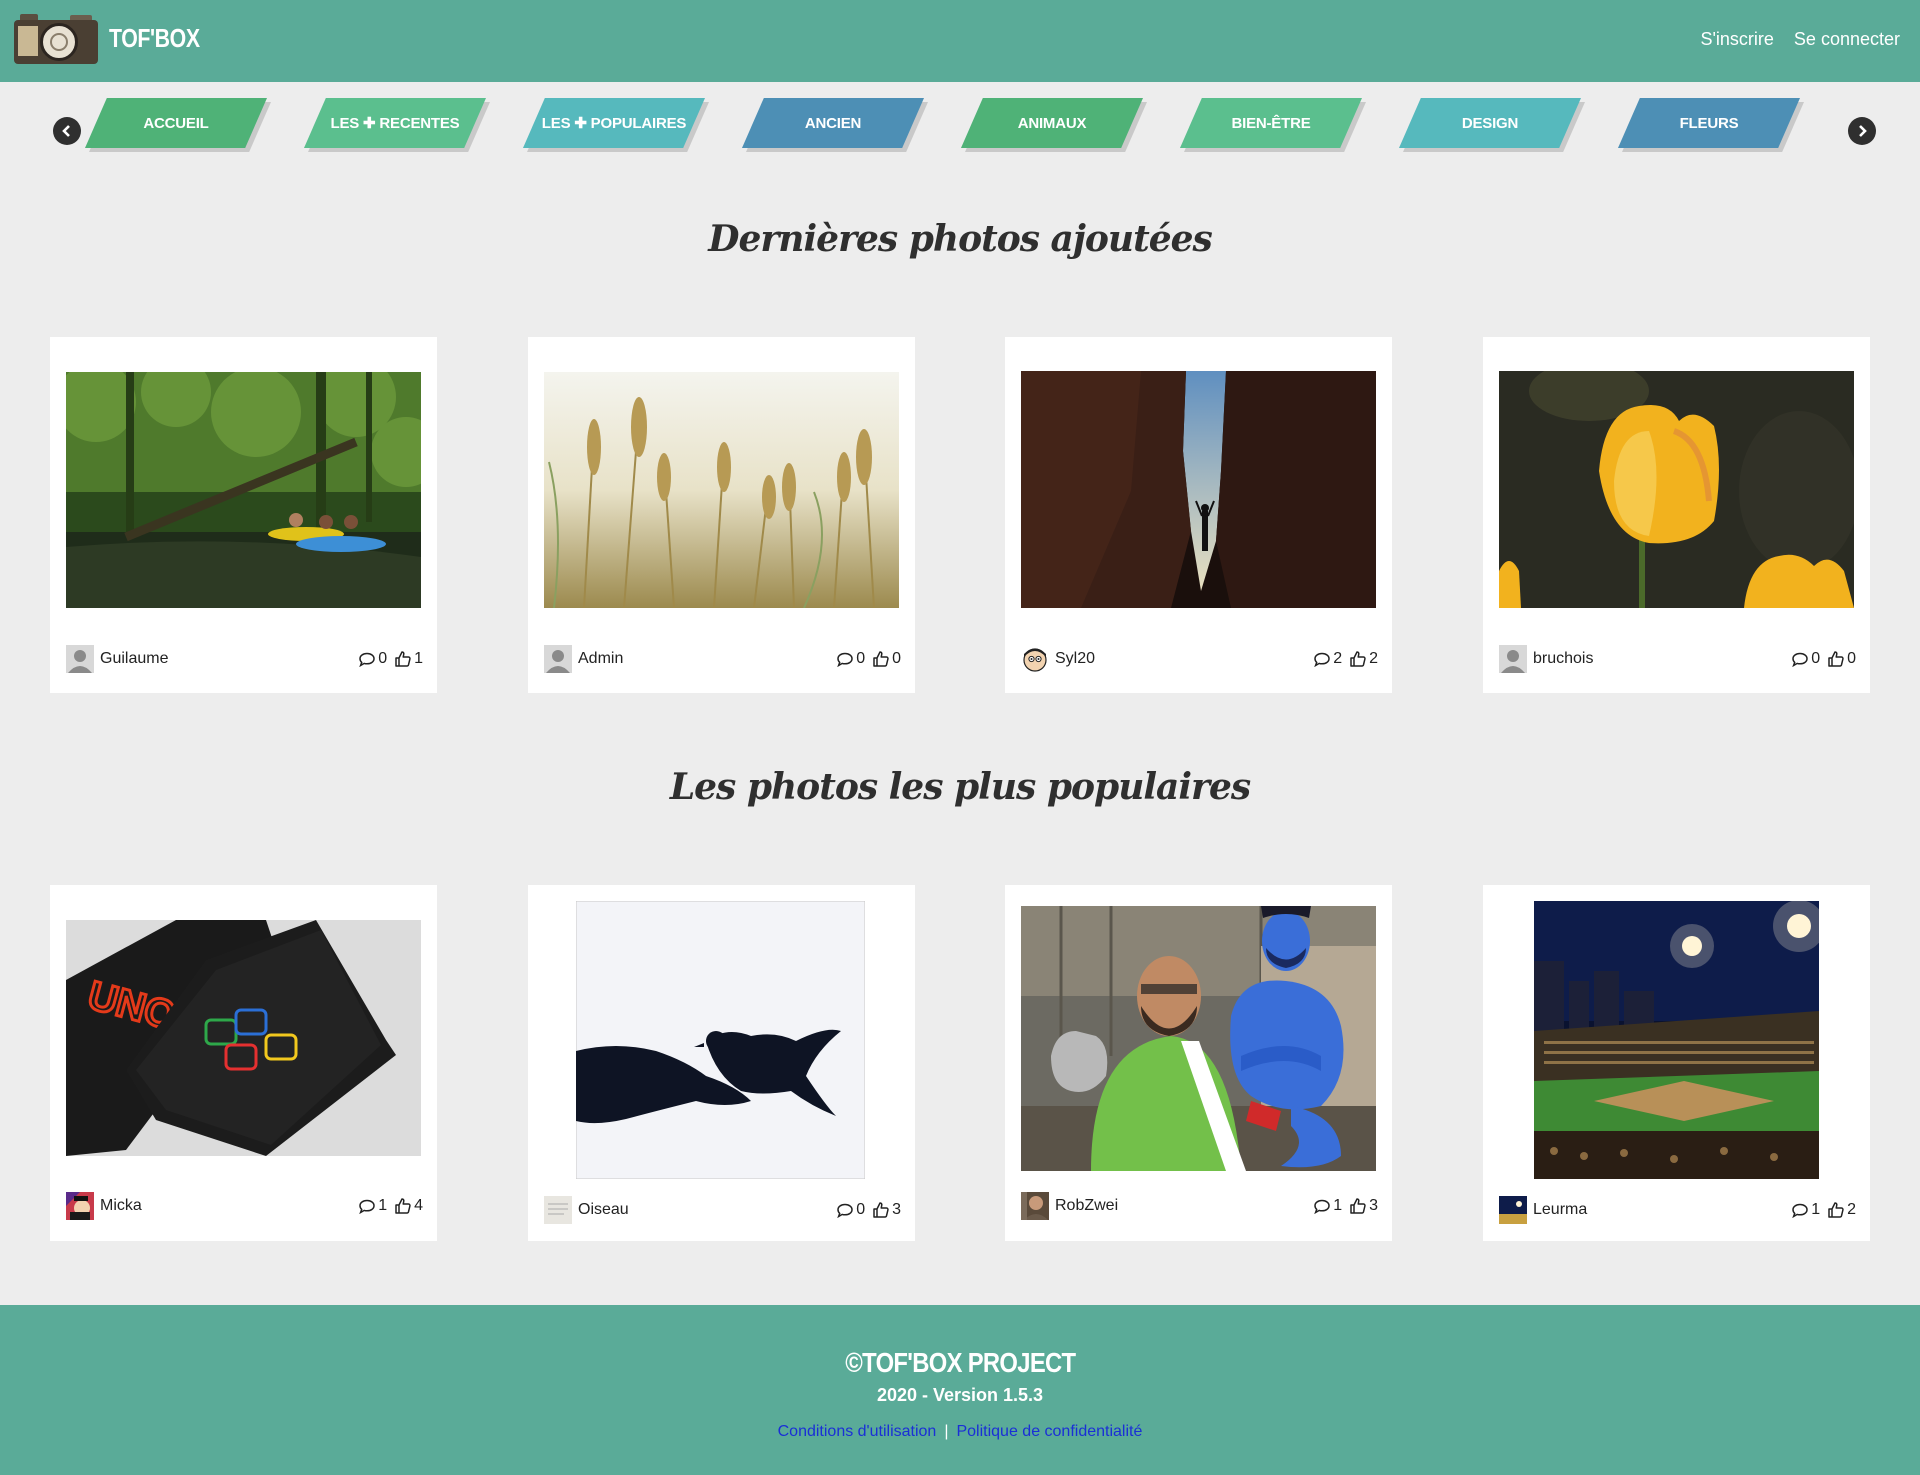 The width and height of the screenshot is (1920, 1475). What do you see at coordinates (1075, 659) in the screenshot?
I see `username: Syl20` at bounding box center [1075, 659].